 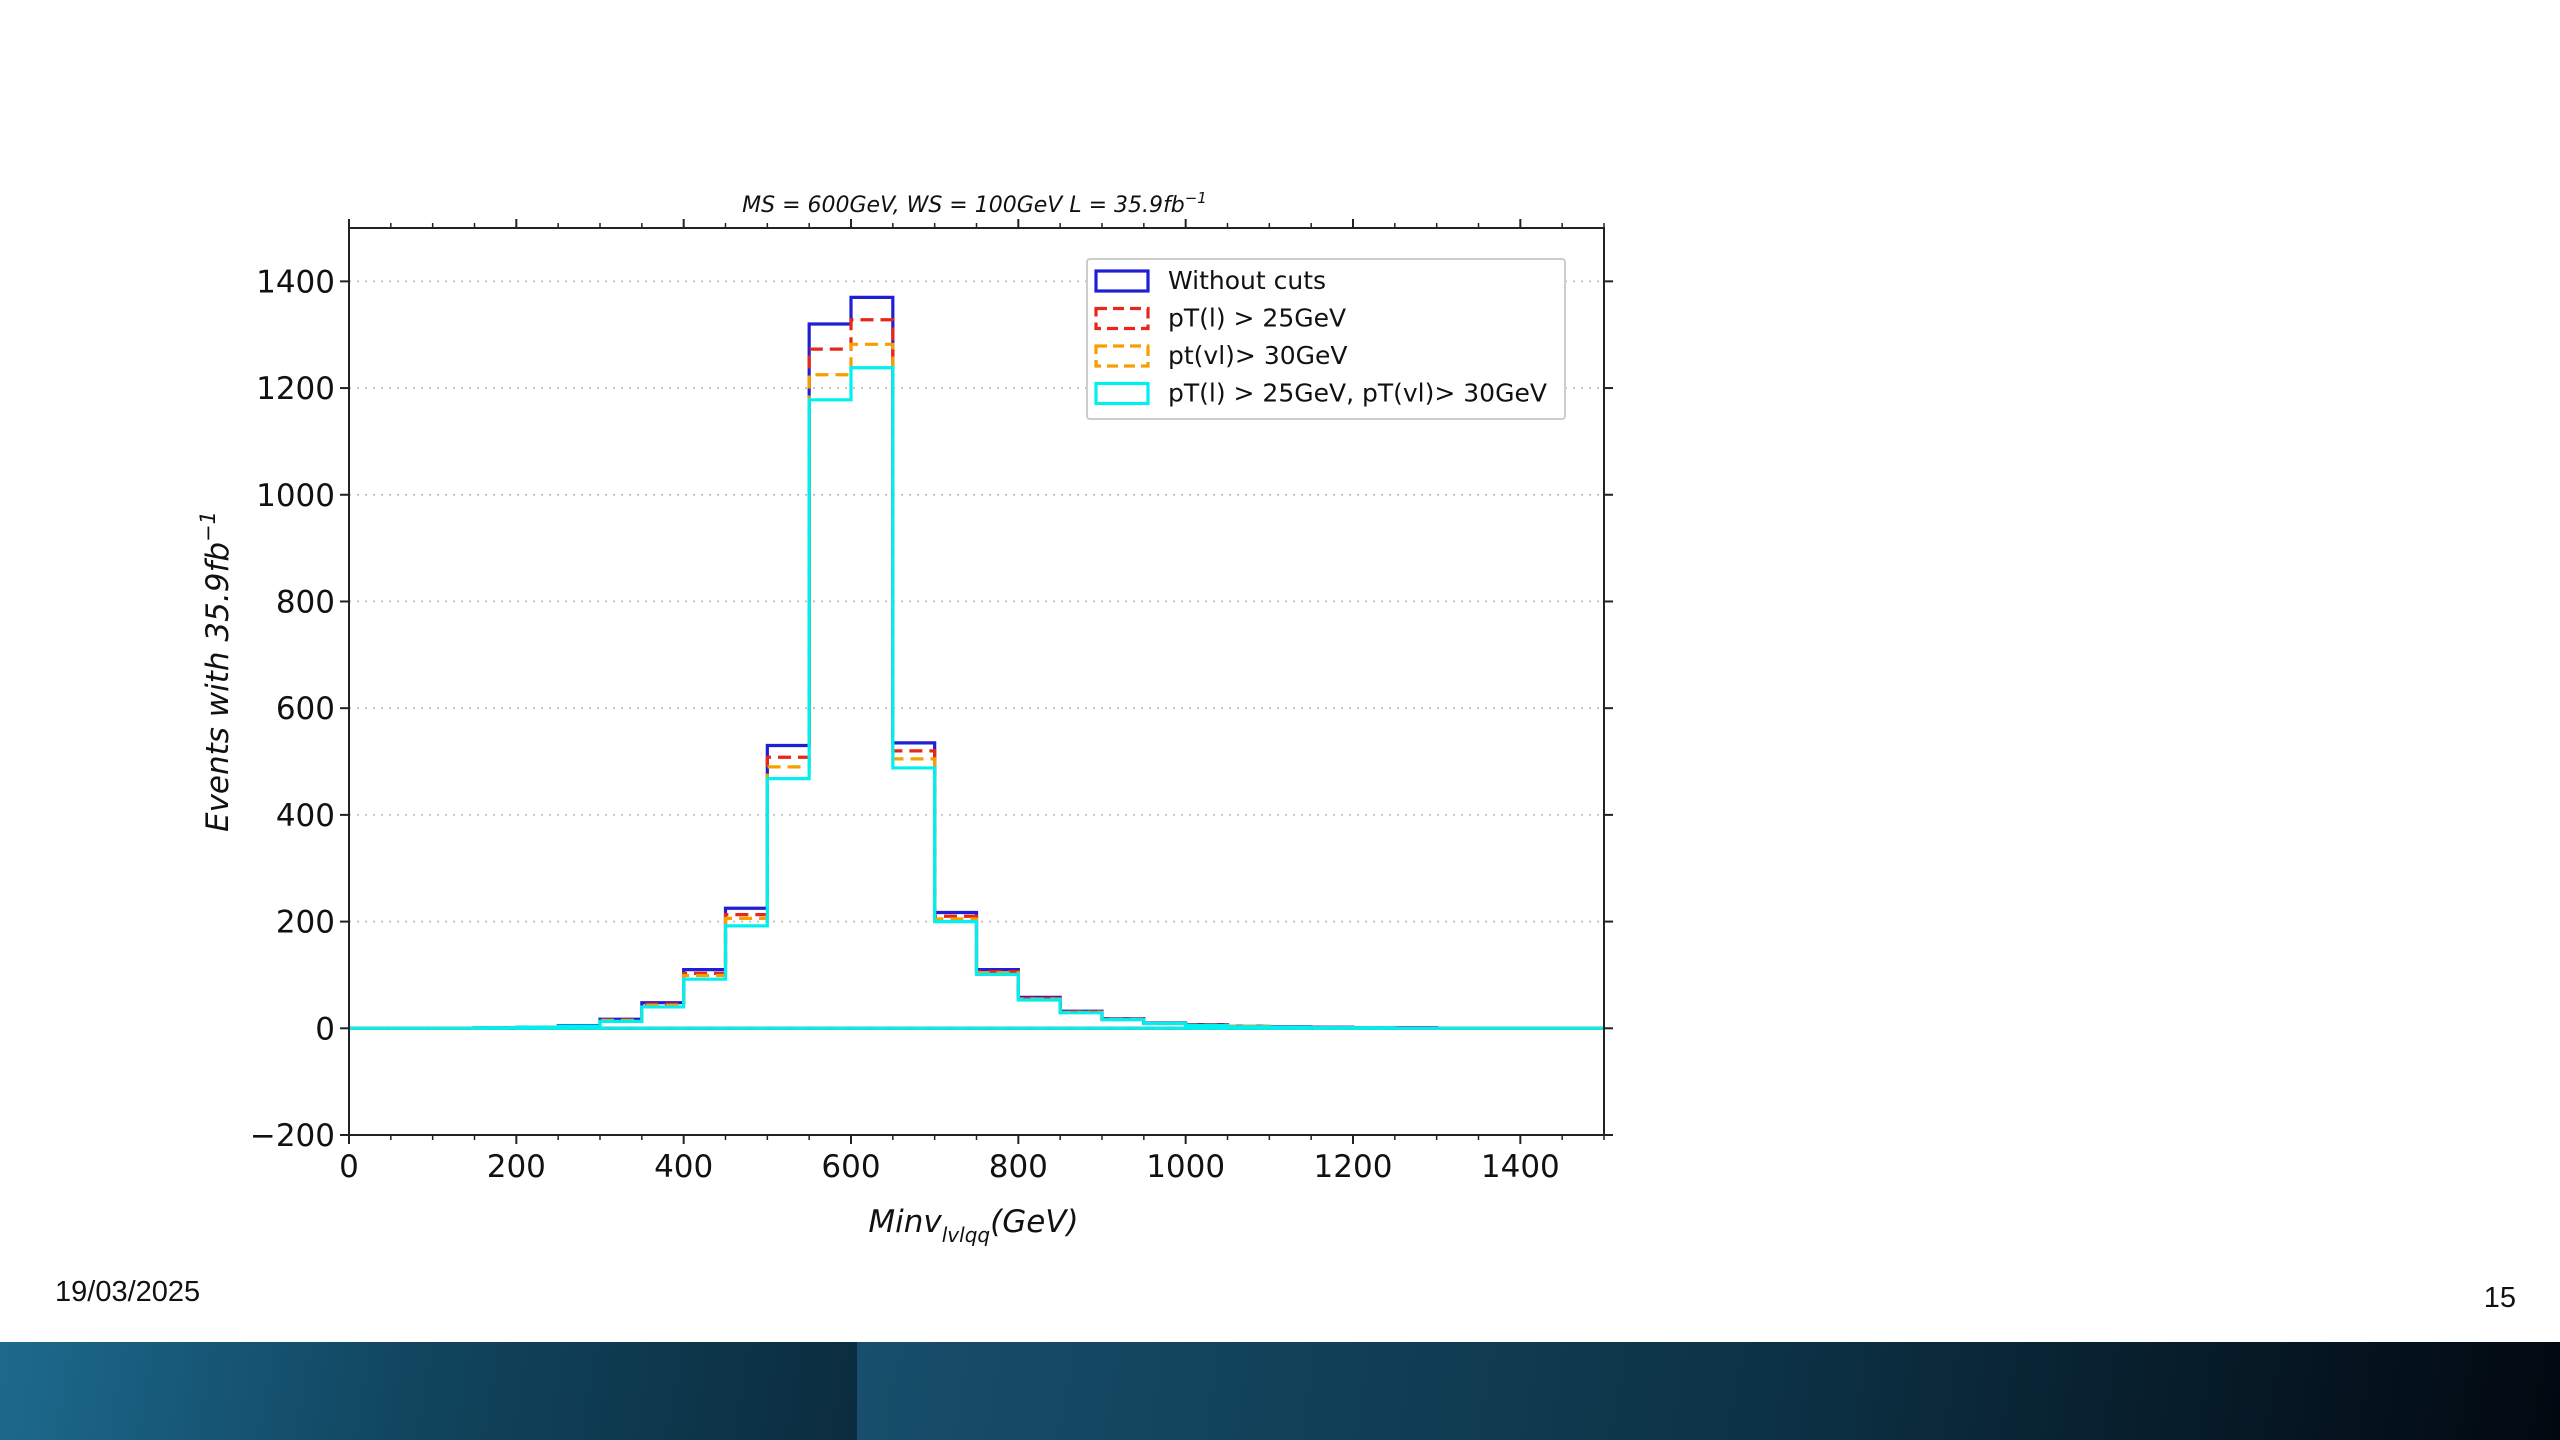 I want to click on x-tick-label: 400, so click(x=683, y=1167).